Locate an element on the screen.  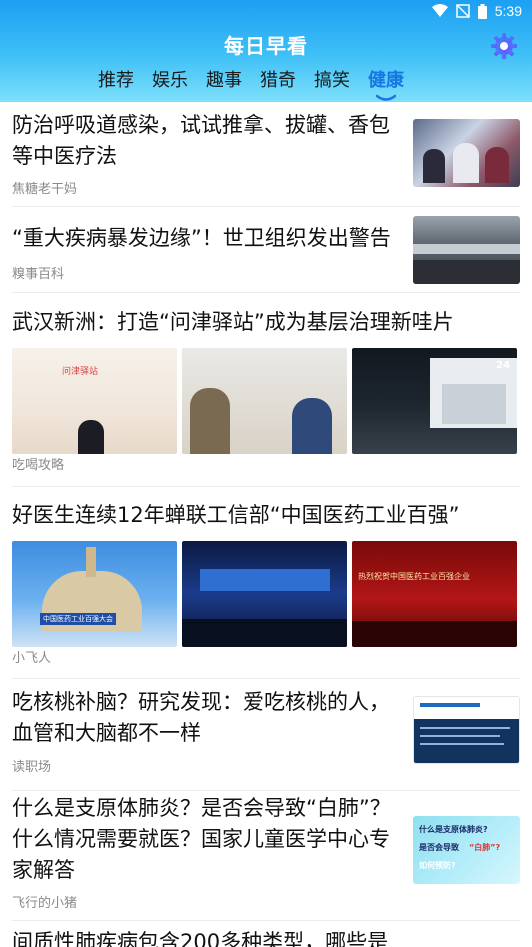
news-title: 吃核桃补脑？研究发现：爱吃核桃的人，血管和大脑都不一样 is located at coordinates (202, 718).